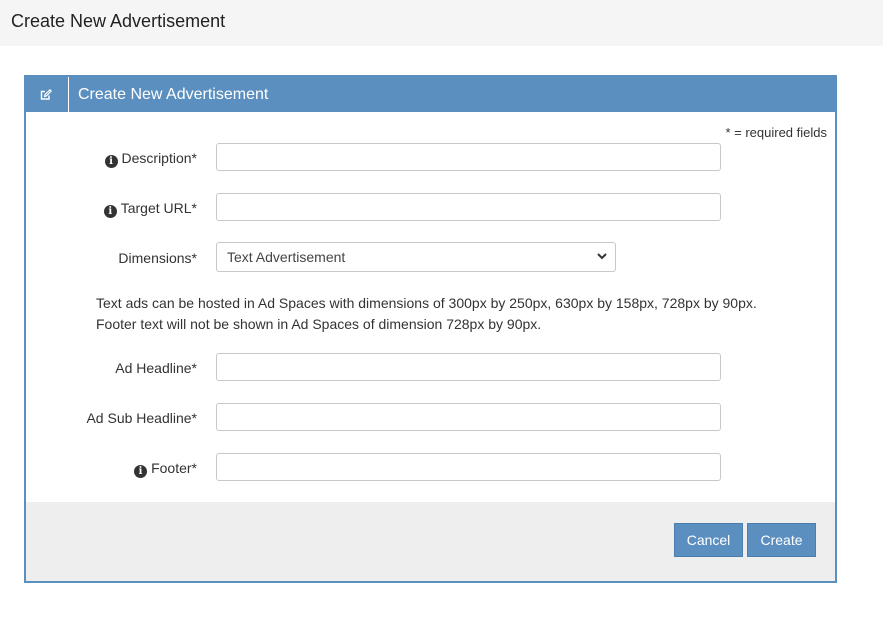 This screenshot has height=637, width=883. I want to click on target-url-label: i Target URL*, so click(111, 209).